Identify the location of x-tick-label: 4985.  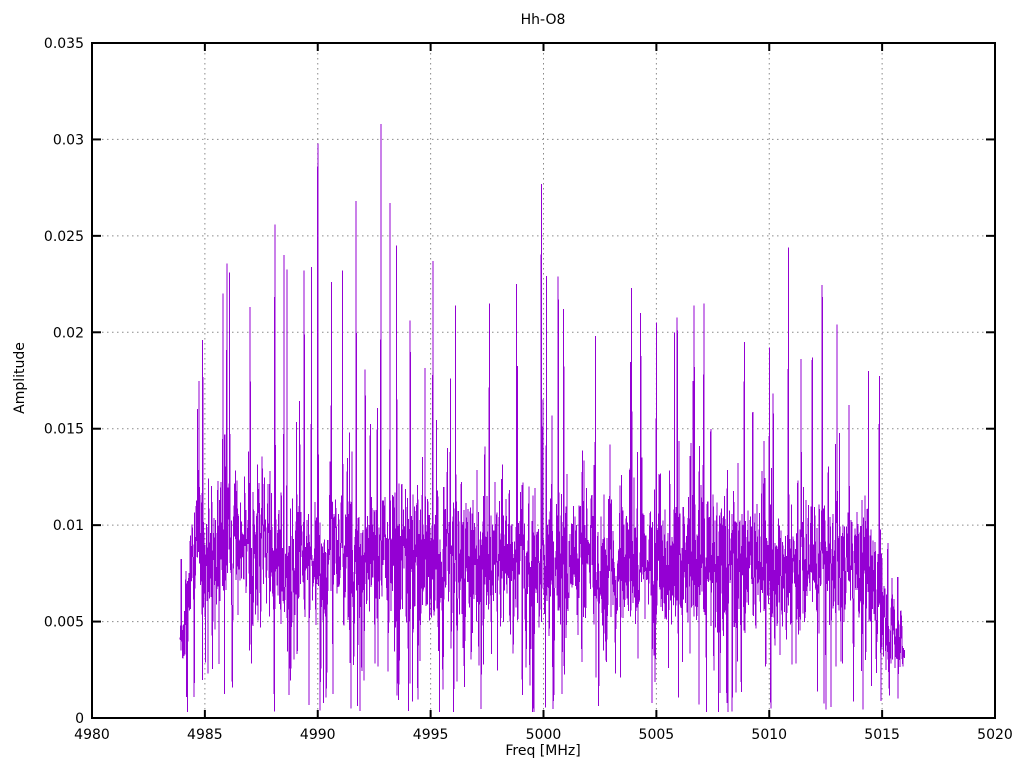
(205, 735).